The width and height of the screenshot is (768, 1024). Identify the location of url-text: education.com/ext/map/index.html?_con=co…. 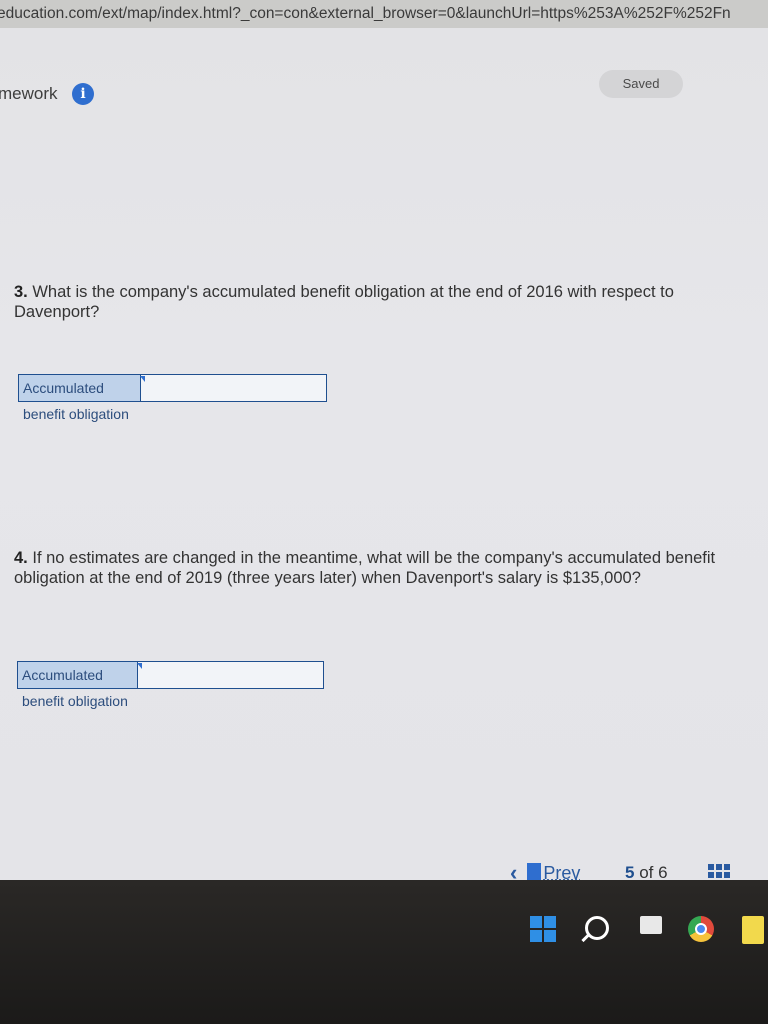
(365, 14).